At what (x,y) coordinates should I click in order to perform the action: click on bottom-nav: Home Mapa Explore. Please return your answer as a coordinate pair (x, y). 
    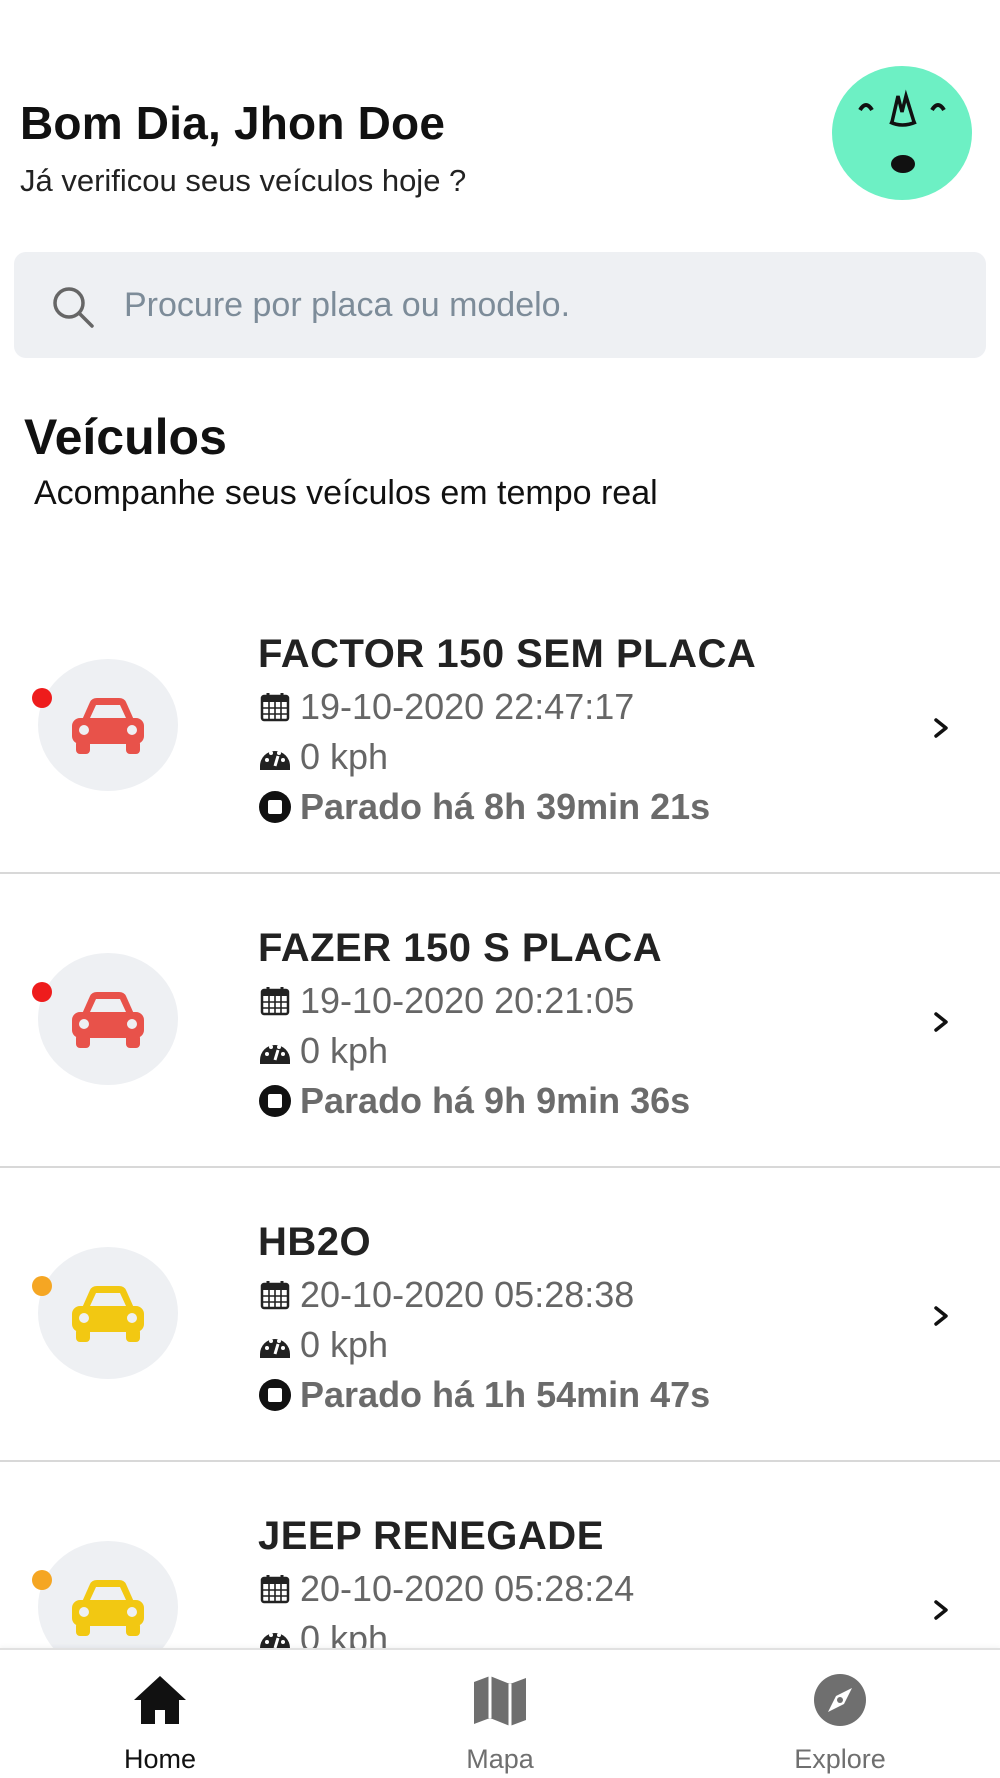
    Looking at the image, I should click on (500, 1713).